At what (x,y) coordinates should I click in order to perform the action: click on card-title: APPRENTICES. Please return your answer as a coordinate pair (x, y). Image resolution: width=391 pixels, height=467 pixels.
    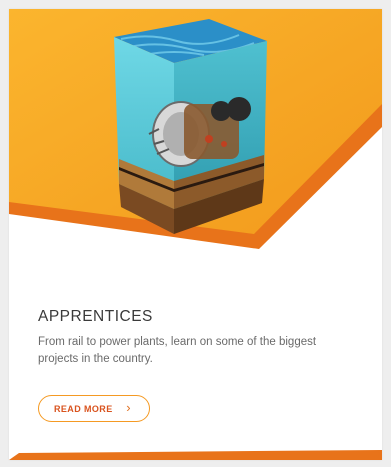
    Looking at the image, I should click on (95, 316).